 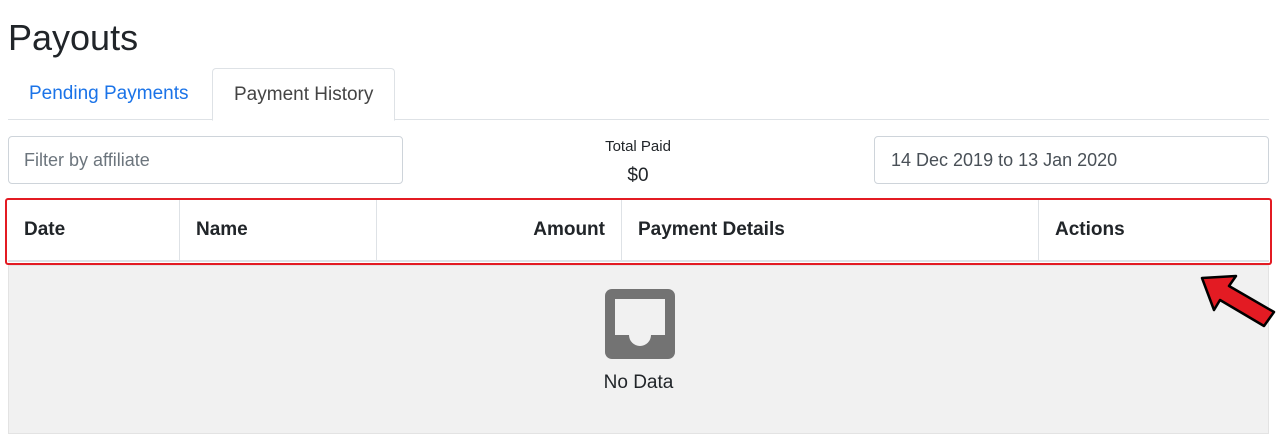 What do you see at coordinates (73, 37) in the screenshot?
I see `page-title: Payouts` at bounding box center [73, 37].